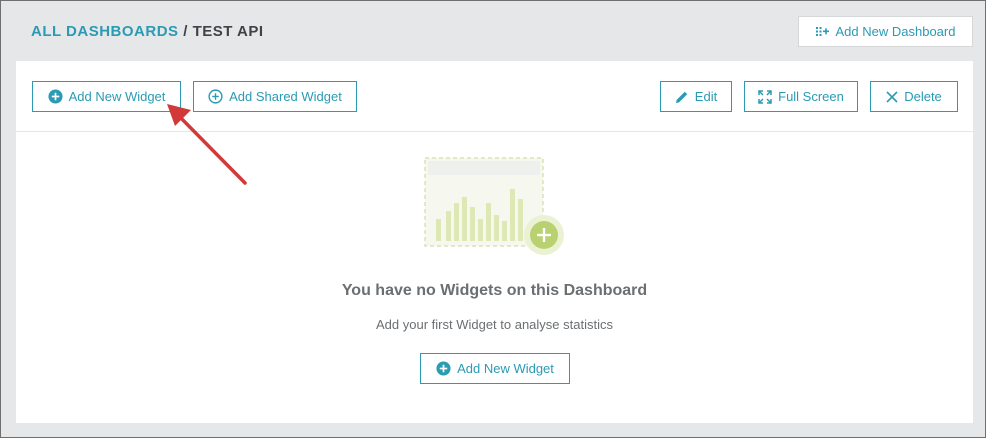 The width and height of the screenshot is (986, 438). What do you see at coordinates (923, 96) in the screenshot?
I see `delete-label: Delete` at bounding box center [923, 96].